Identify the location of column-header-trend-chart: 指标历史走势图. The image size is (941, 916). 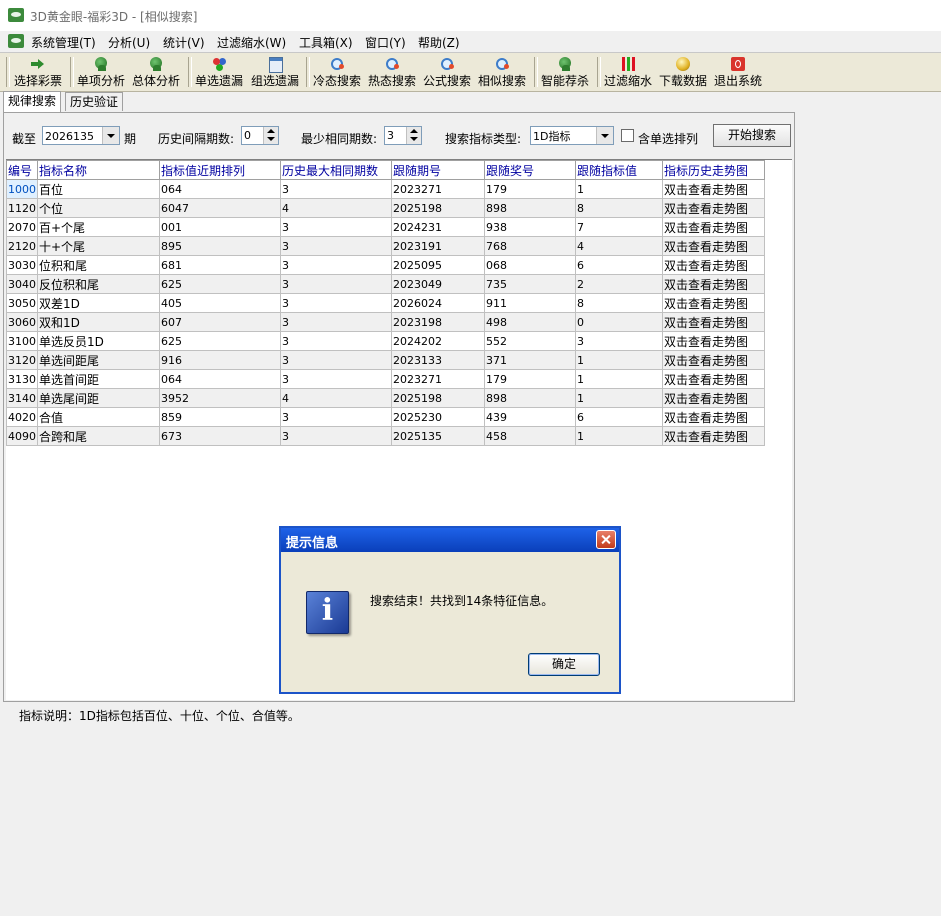
(713, 170).